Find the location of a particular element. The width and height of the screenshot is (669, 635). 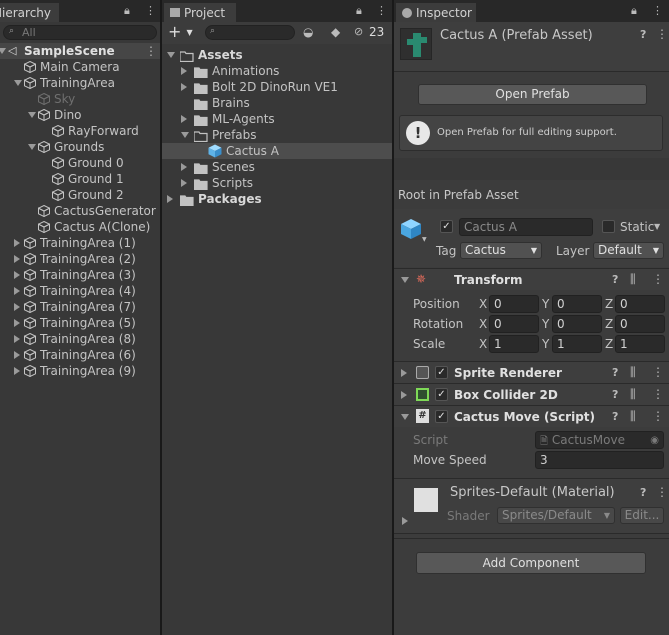

sprite-renderer-enabled-checkbox: ✓ is located at coordinates (441, 372).